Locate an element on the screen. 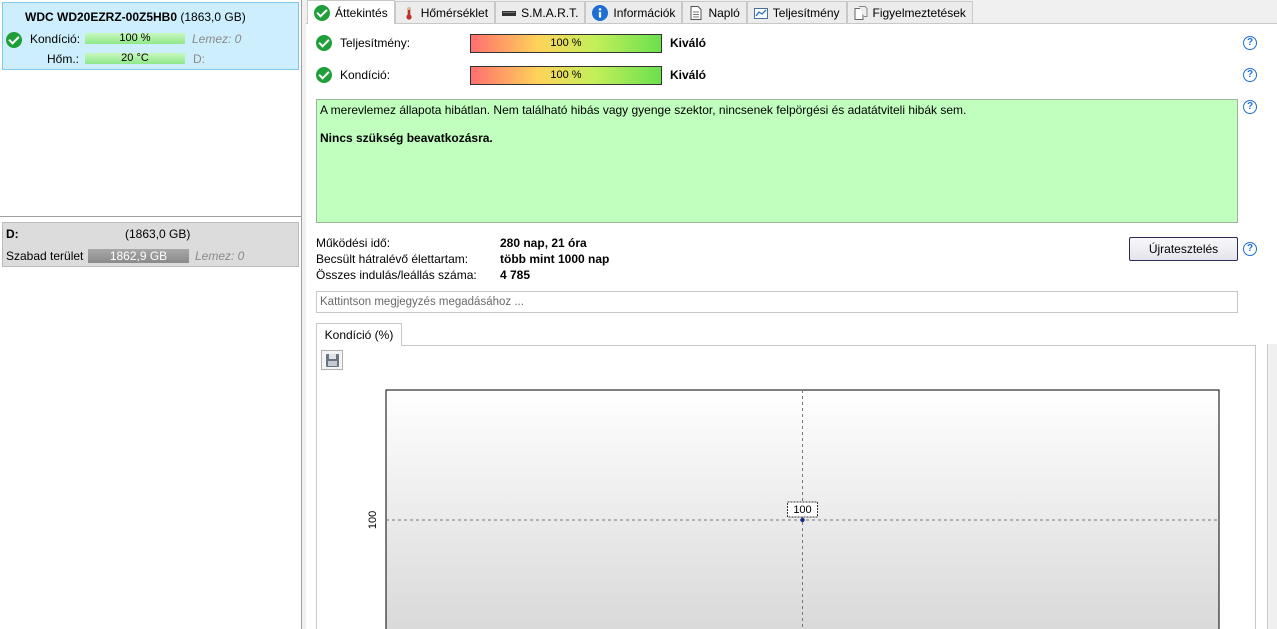 The width and height of the screenshot is (1277, 629). performance-bar: 100 % is located at coordinates (566, 43).